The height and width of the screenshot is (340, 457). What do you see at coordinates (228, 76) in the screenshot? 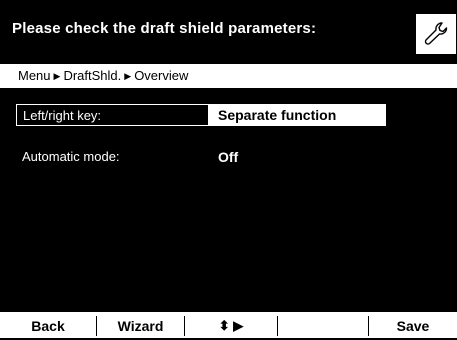
I see `breadcrumb: Menu ▶ DraftShld. ▶ Overview` at bounding box center [228, 76].